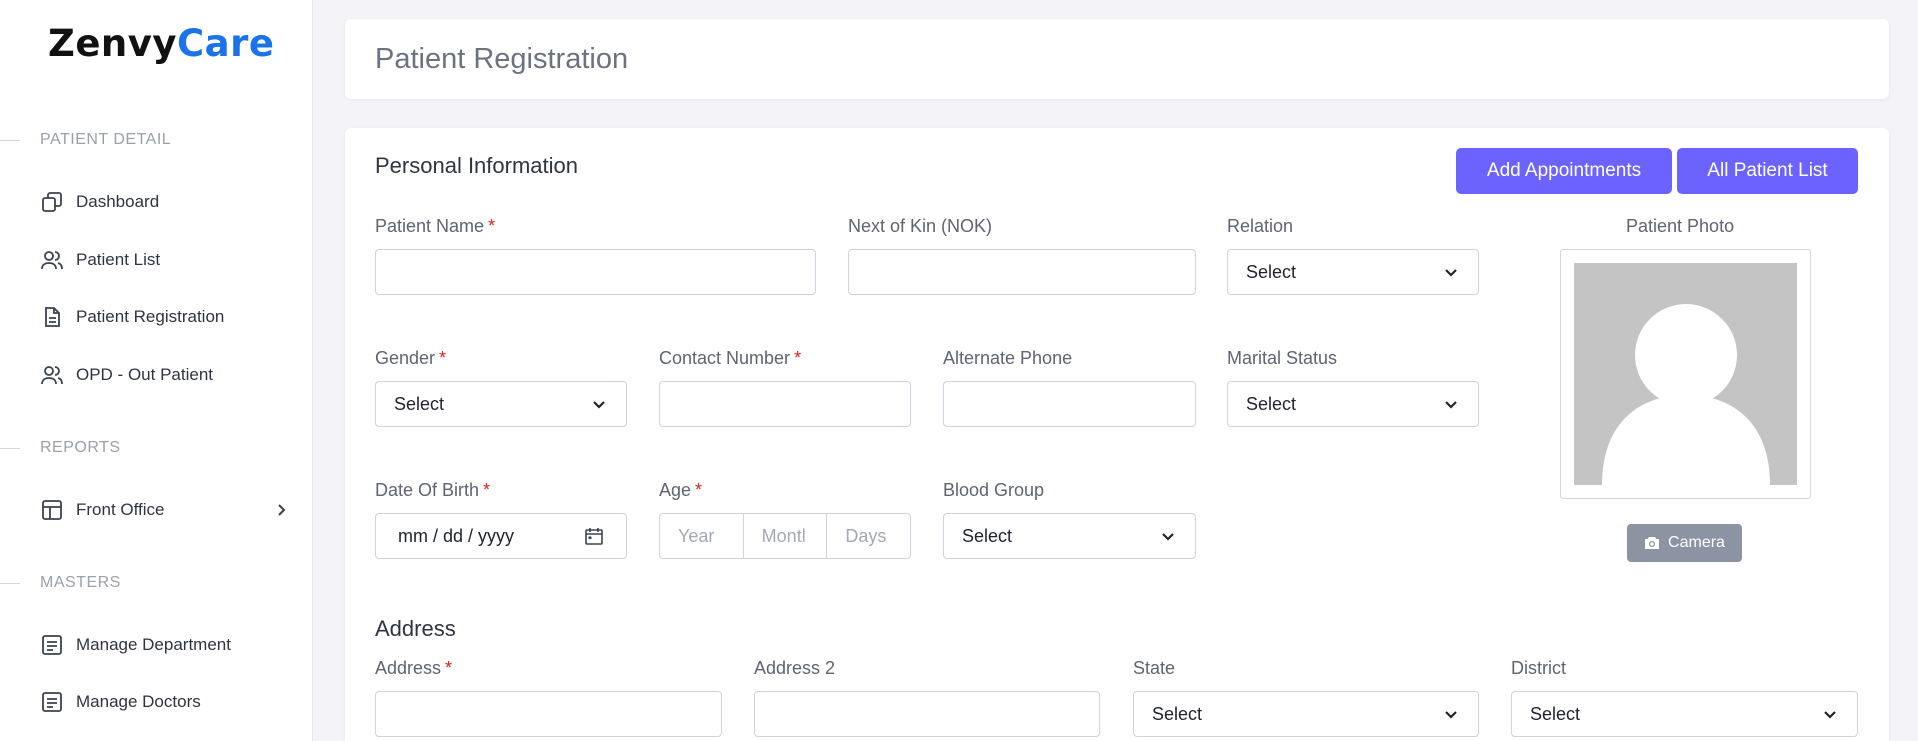  I want to click on page-header: Patient Registration, so click(1117, 59).